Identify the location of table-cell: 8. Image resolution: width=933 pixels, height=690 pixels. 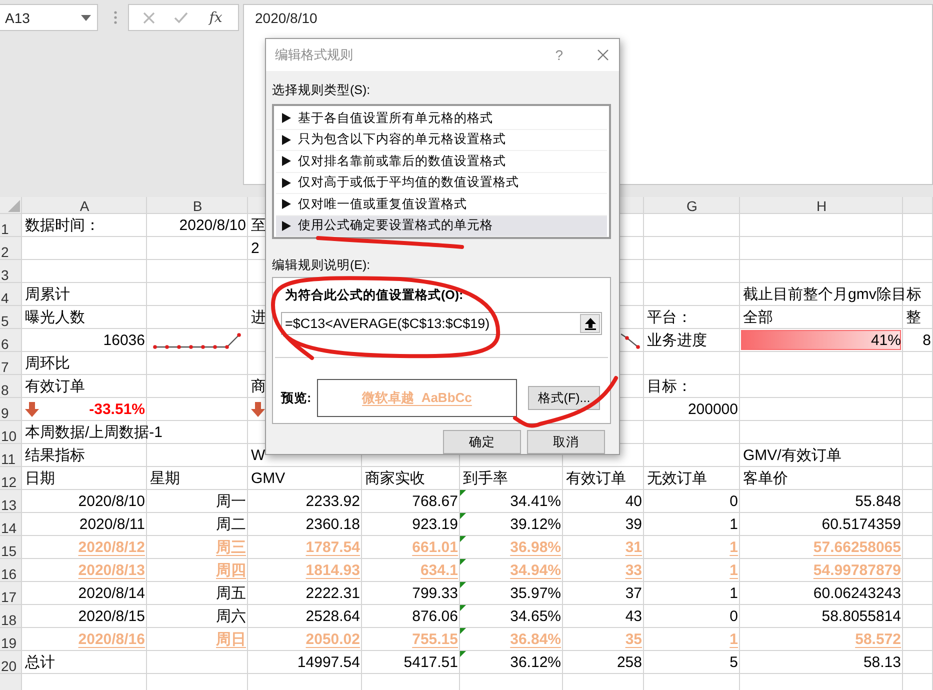
(926, 340).